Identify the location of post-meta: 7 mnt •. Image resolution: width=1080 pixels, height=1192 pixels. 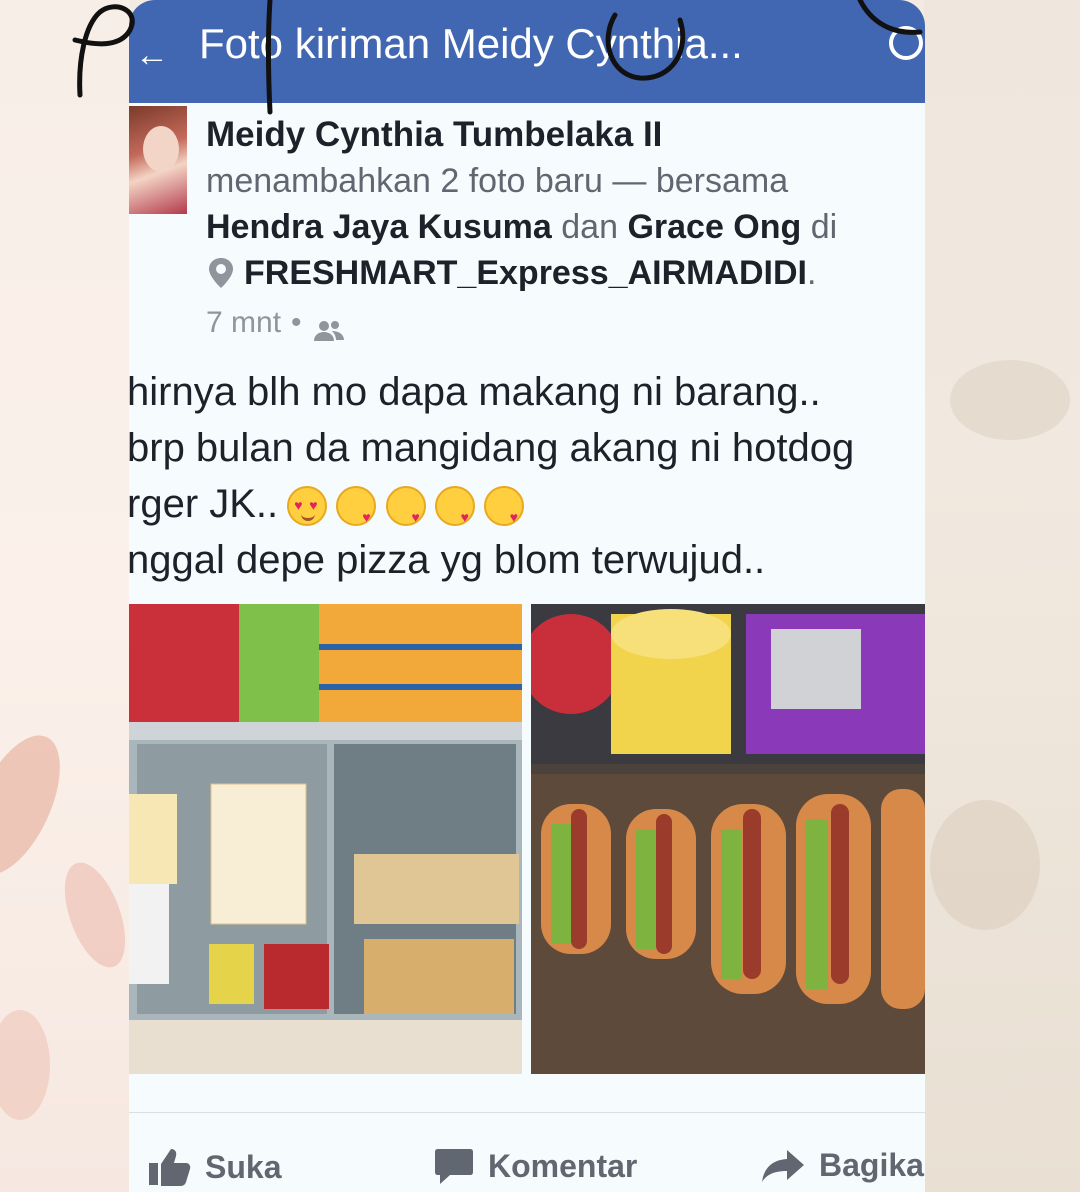
(556, 323).